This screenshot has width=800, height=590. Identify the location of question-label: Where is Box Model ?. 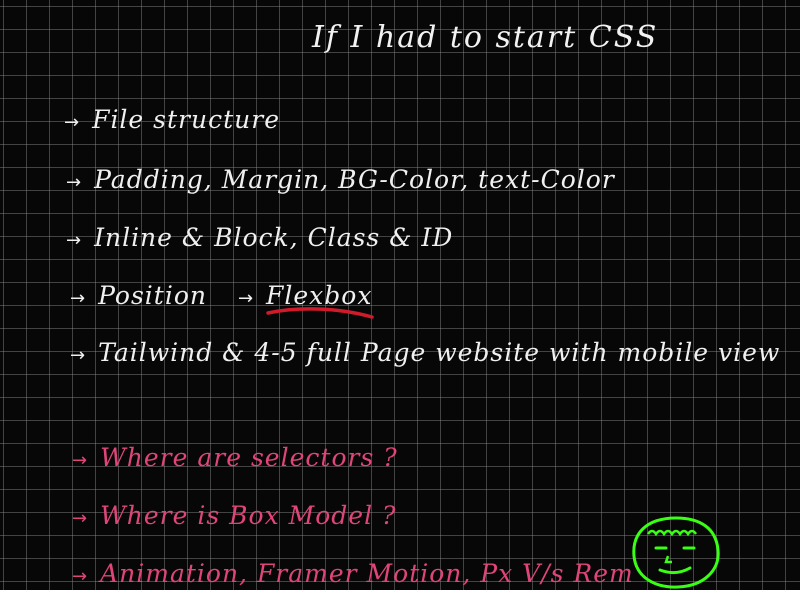
(248, 515).